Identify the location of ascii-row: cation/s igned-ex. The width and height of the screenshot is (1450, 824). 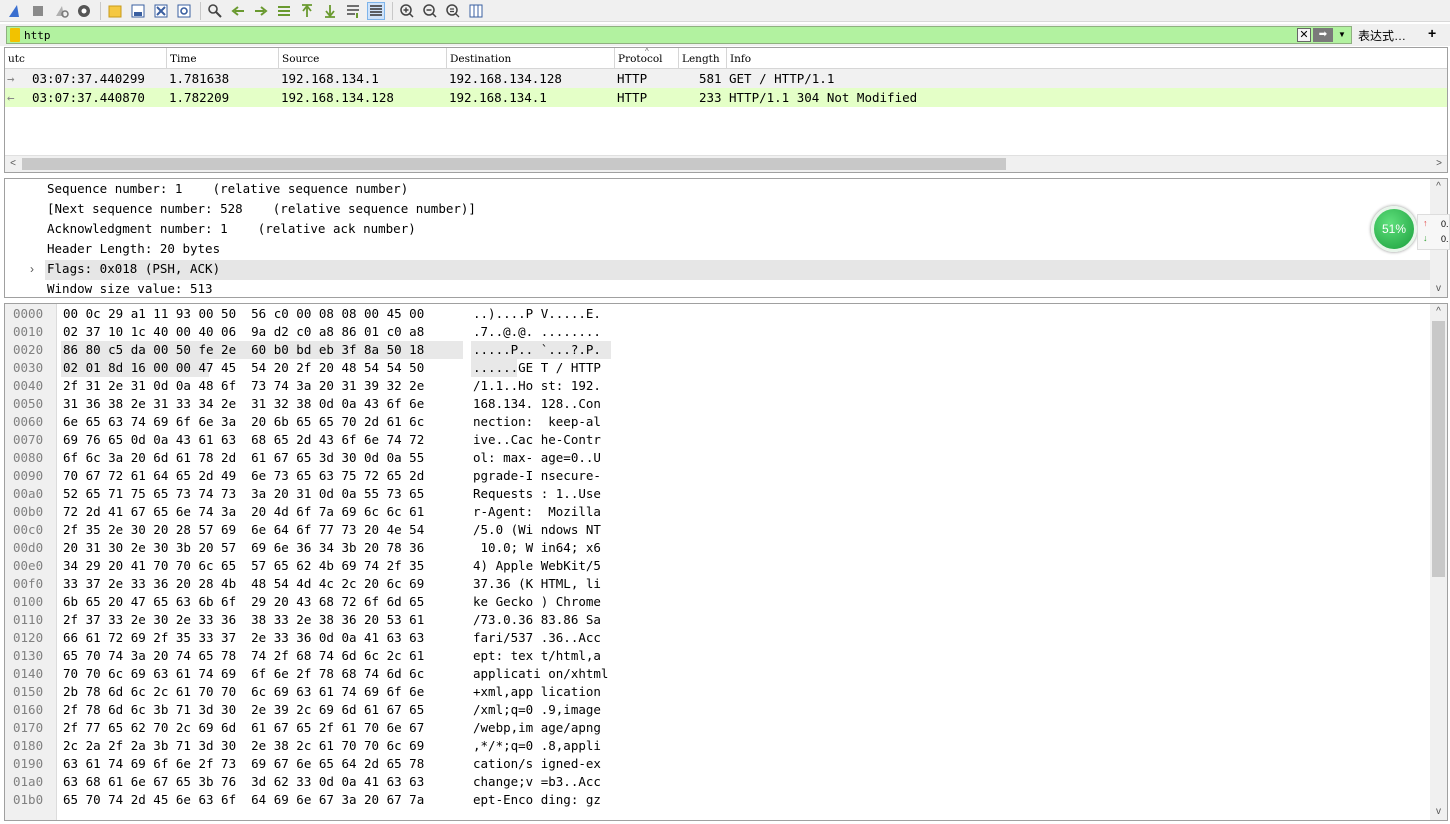
(537, 763).